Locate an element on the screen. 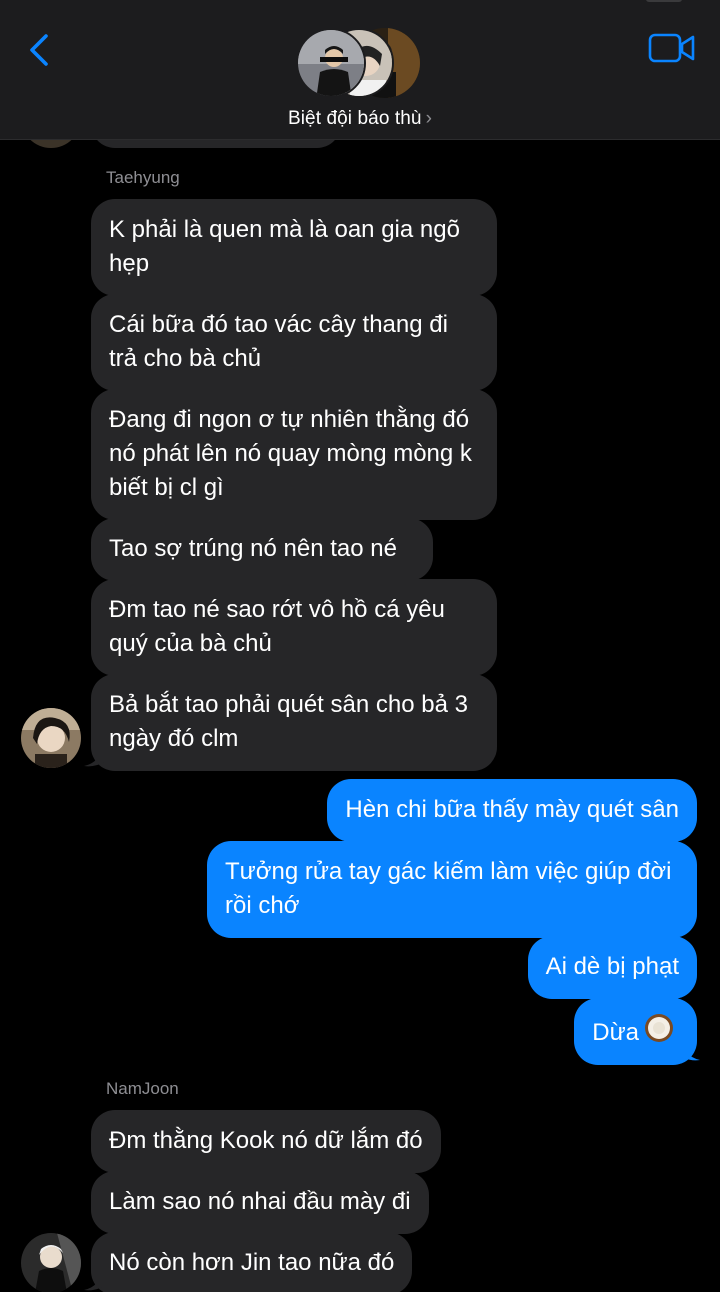 This screenshot has width=720, height=1292. group-name: Biệt đội báo thù is located at coordinates (354, 118).